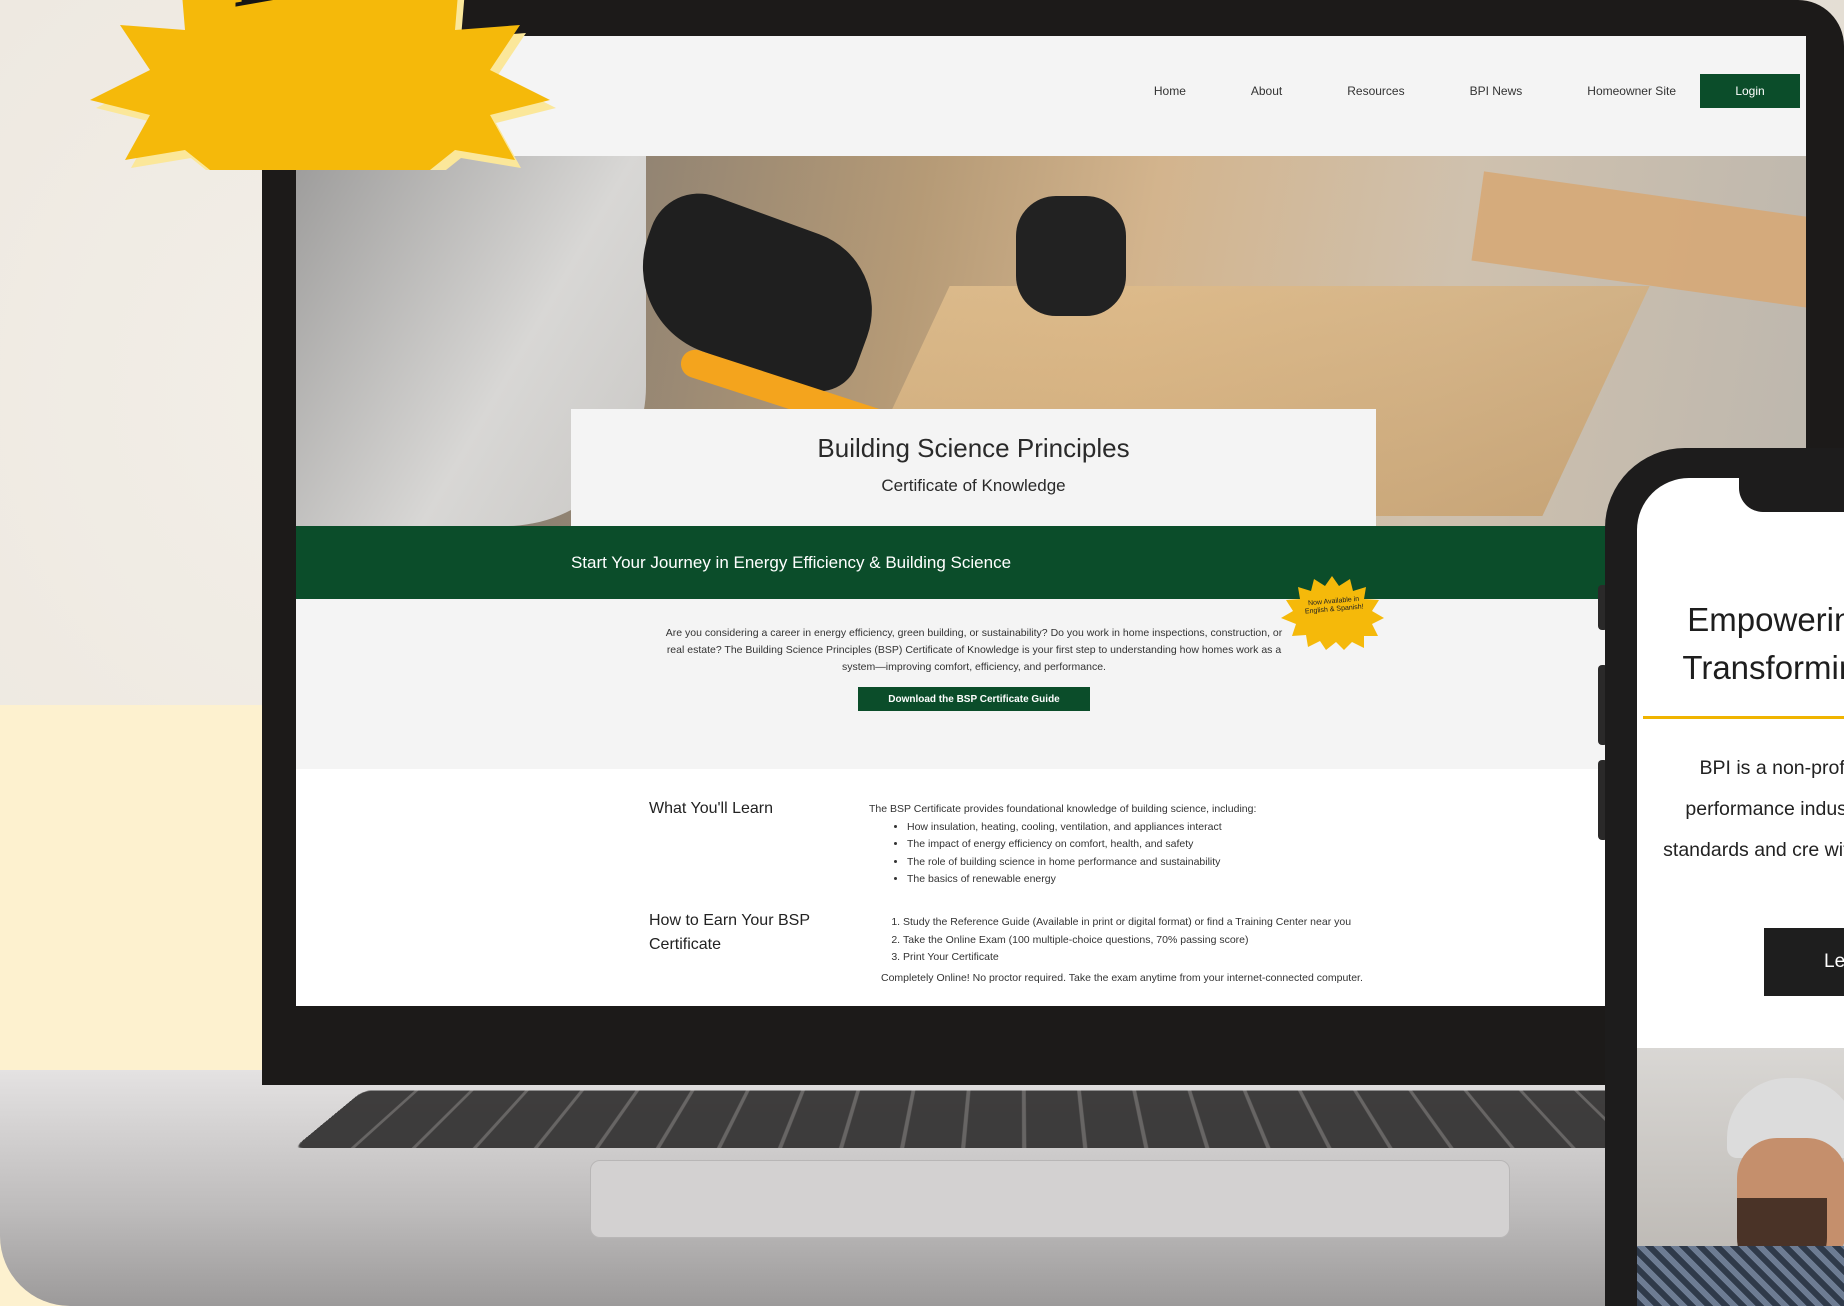 The height and width of the screenshot is (1306, 1844). I want to click on nav-resources: Resources, so click(1375, 91).